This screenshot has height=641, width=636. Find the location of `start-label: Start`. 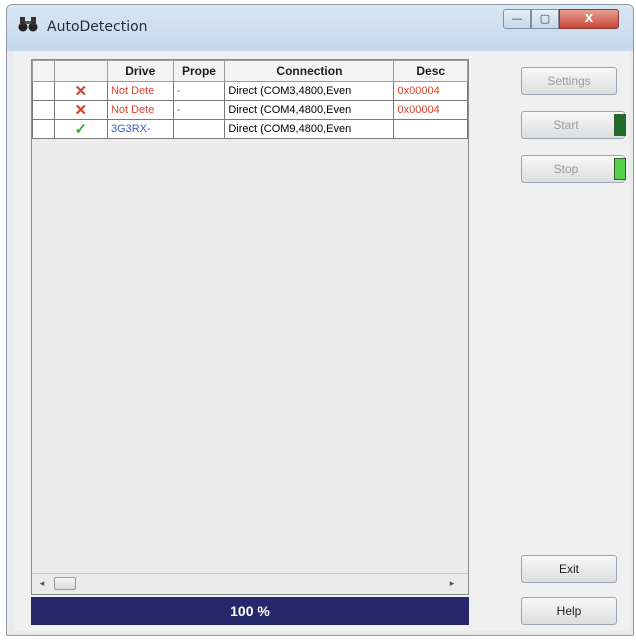

start-label: Start is located at coordinates (566, 125).